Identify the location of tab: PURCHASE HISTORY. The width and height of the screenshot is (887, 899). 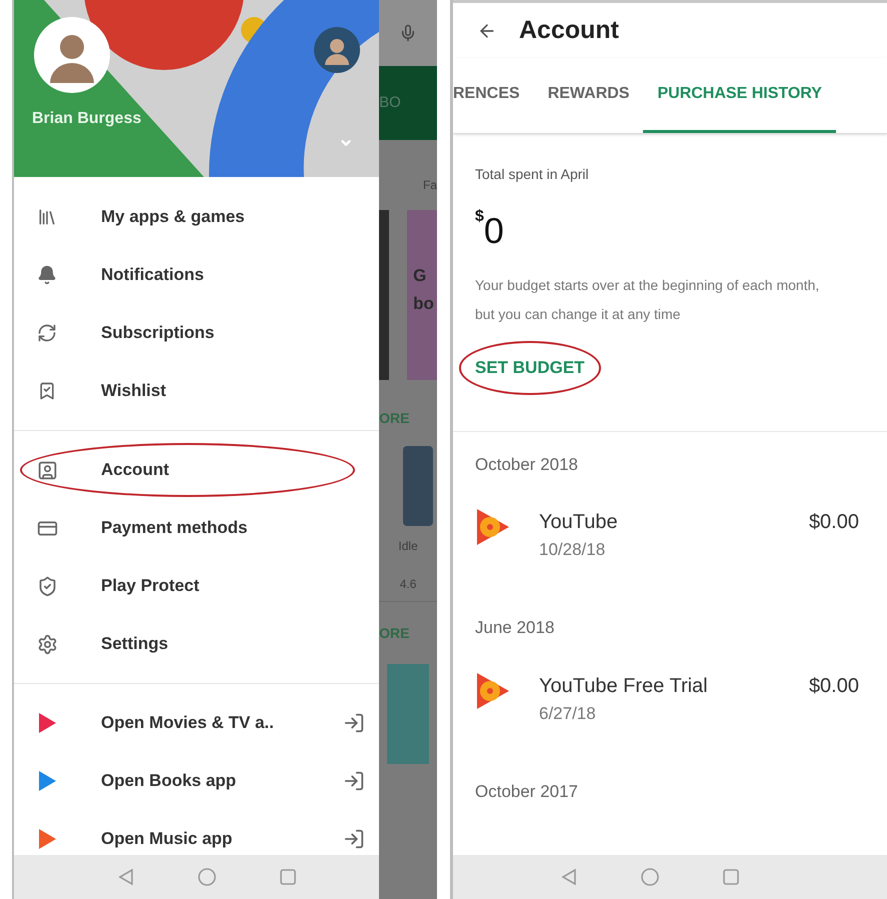
(739, 95).